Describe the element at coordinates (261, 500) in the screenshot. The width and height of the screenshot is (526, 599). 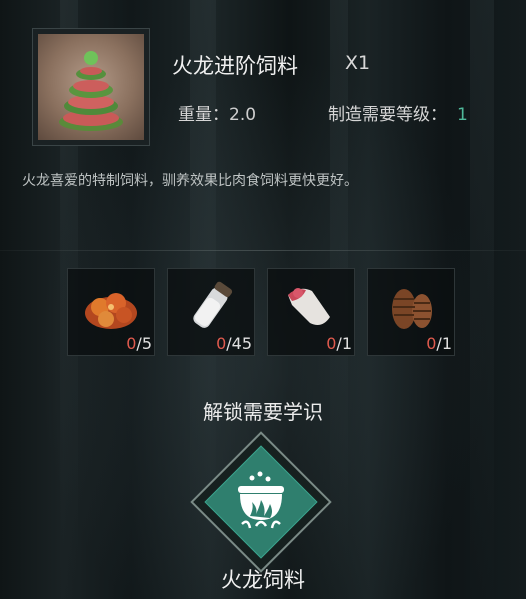
I see `cooking-pot-icon` at that location.